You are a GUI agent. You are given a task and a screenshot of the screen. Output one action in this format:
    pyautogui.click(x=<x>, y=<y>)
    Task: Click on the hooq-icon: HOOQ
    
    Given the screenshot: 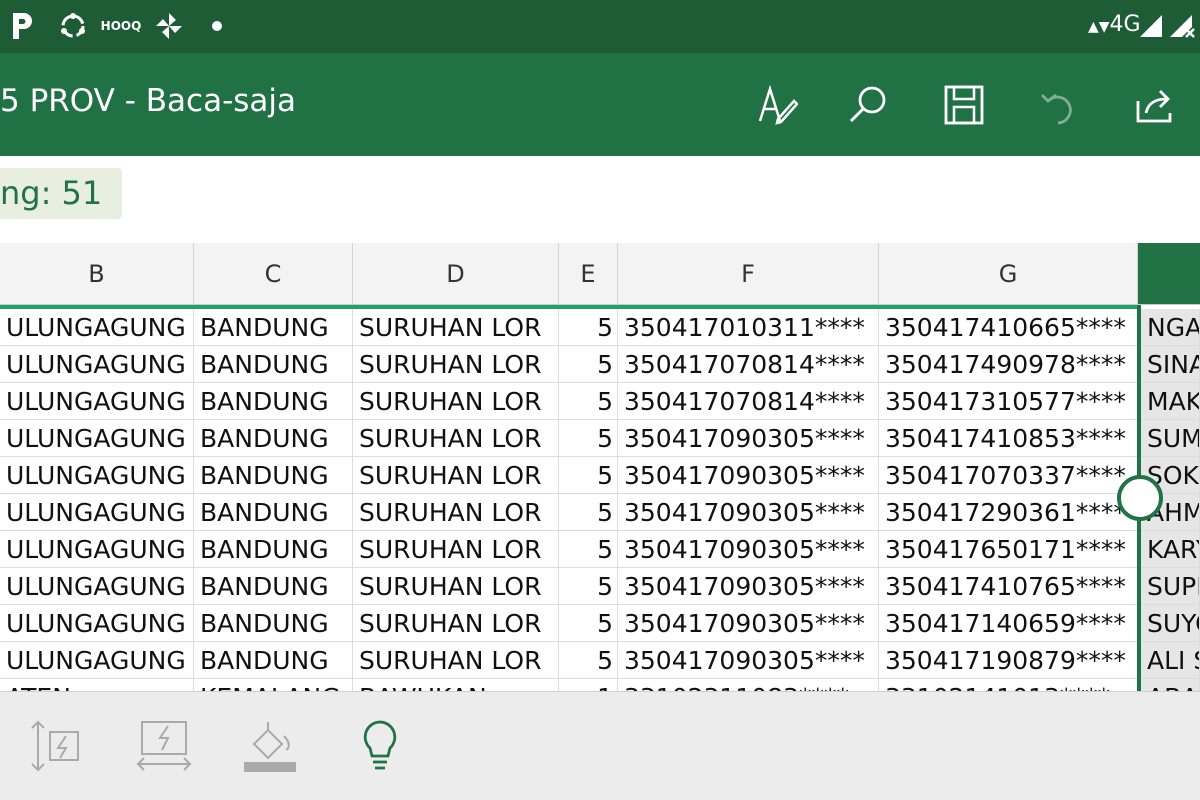 What is the action you would take?
    pyautogui.click(x=121, y=26)
    